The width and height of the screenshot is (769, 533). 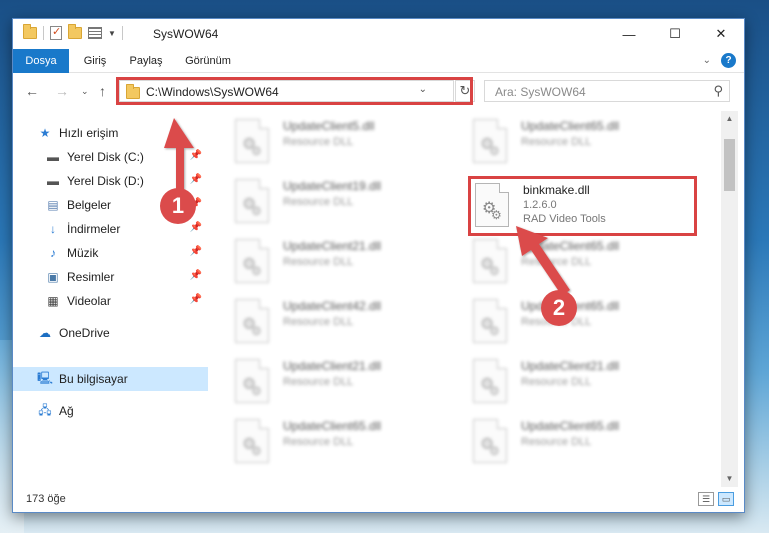 I want to click on arrow-2-icon, so click(x=543, y=261).